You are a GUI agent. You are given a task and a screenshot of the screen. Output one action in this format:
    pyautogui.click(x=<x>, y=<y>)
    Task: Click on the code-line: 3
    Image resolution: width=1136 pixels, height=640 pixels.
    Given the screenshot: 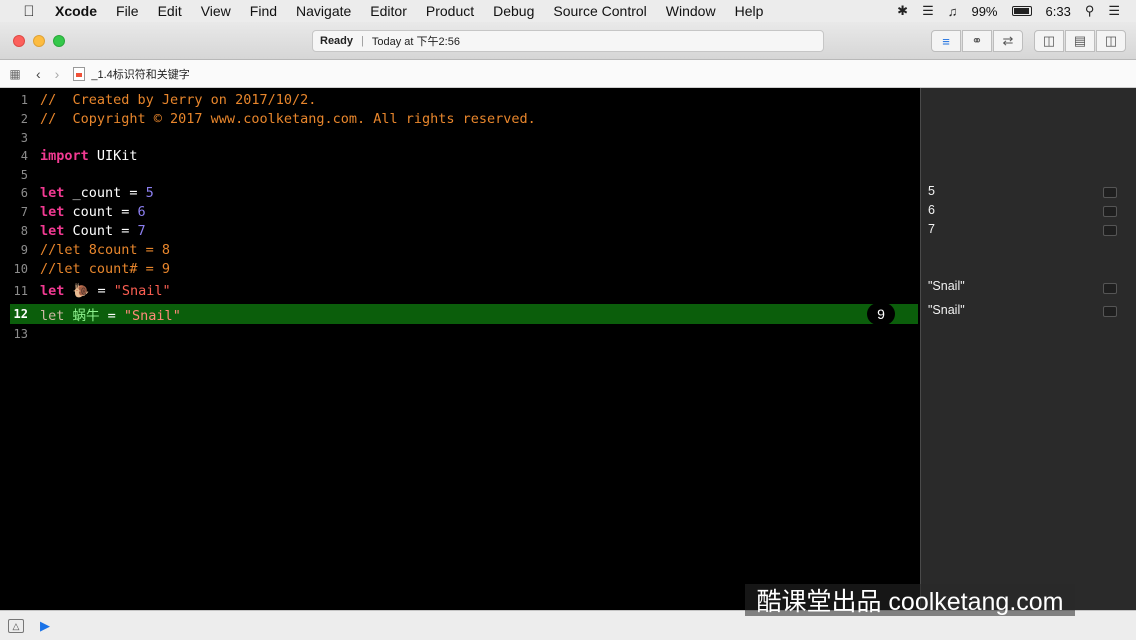 What is the action you would take?
    pyautogui.click(x=460, y=137)
    